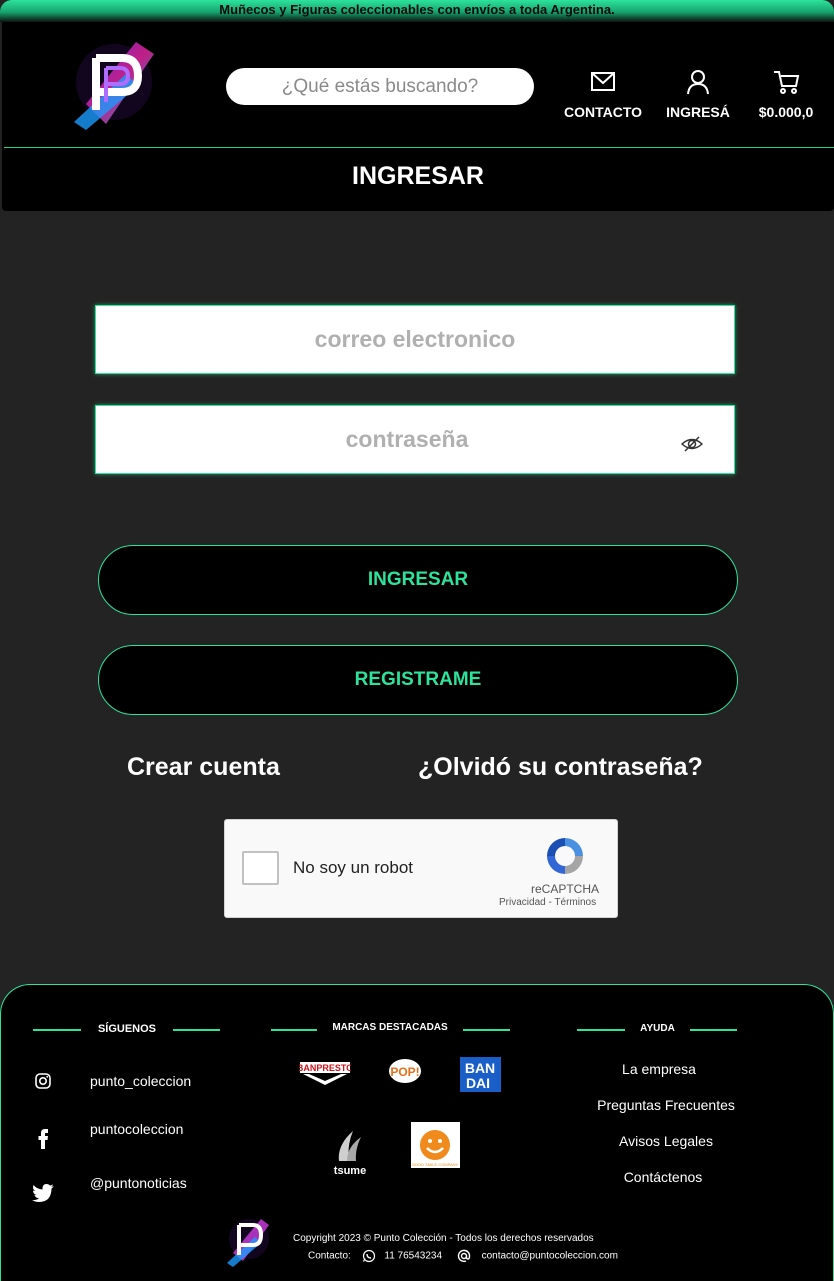 The height and width of the screenshot is (1281, 834). What do you see at coordinates (137, 1129) in the screenshot?
I see `facebook-handle: puntocoleccion` at bounding box center [137, 1129].